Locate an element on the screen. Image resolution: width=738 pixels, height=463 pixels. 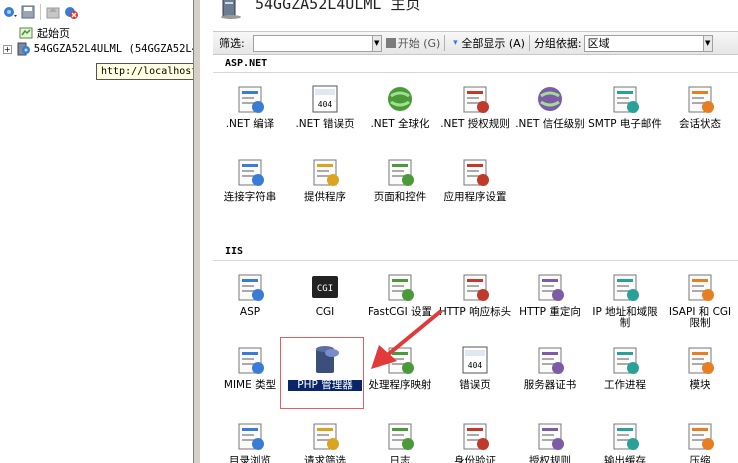
output-cache-icon is located at coordinates (625, 436).